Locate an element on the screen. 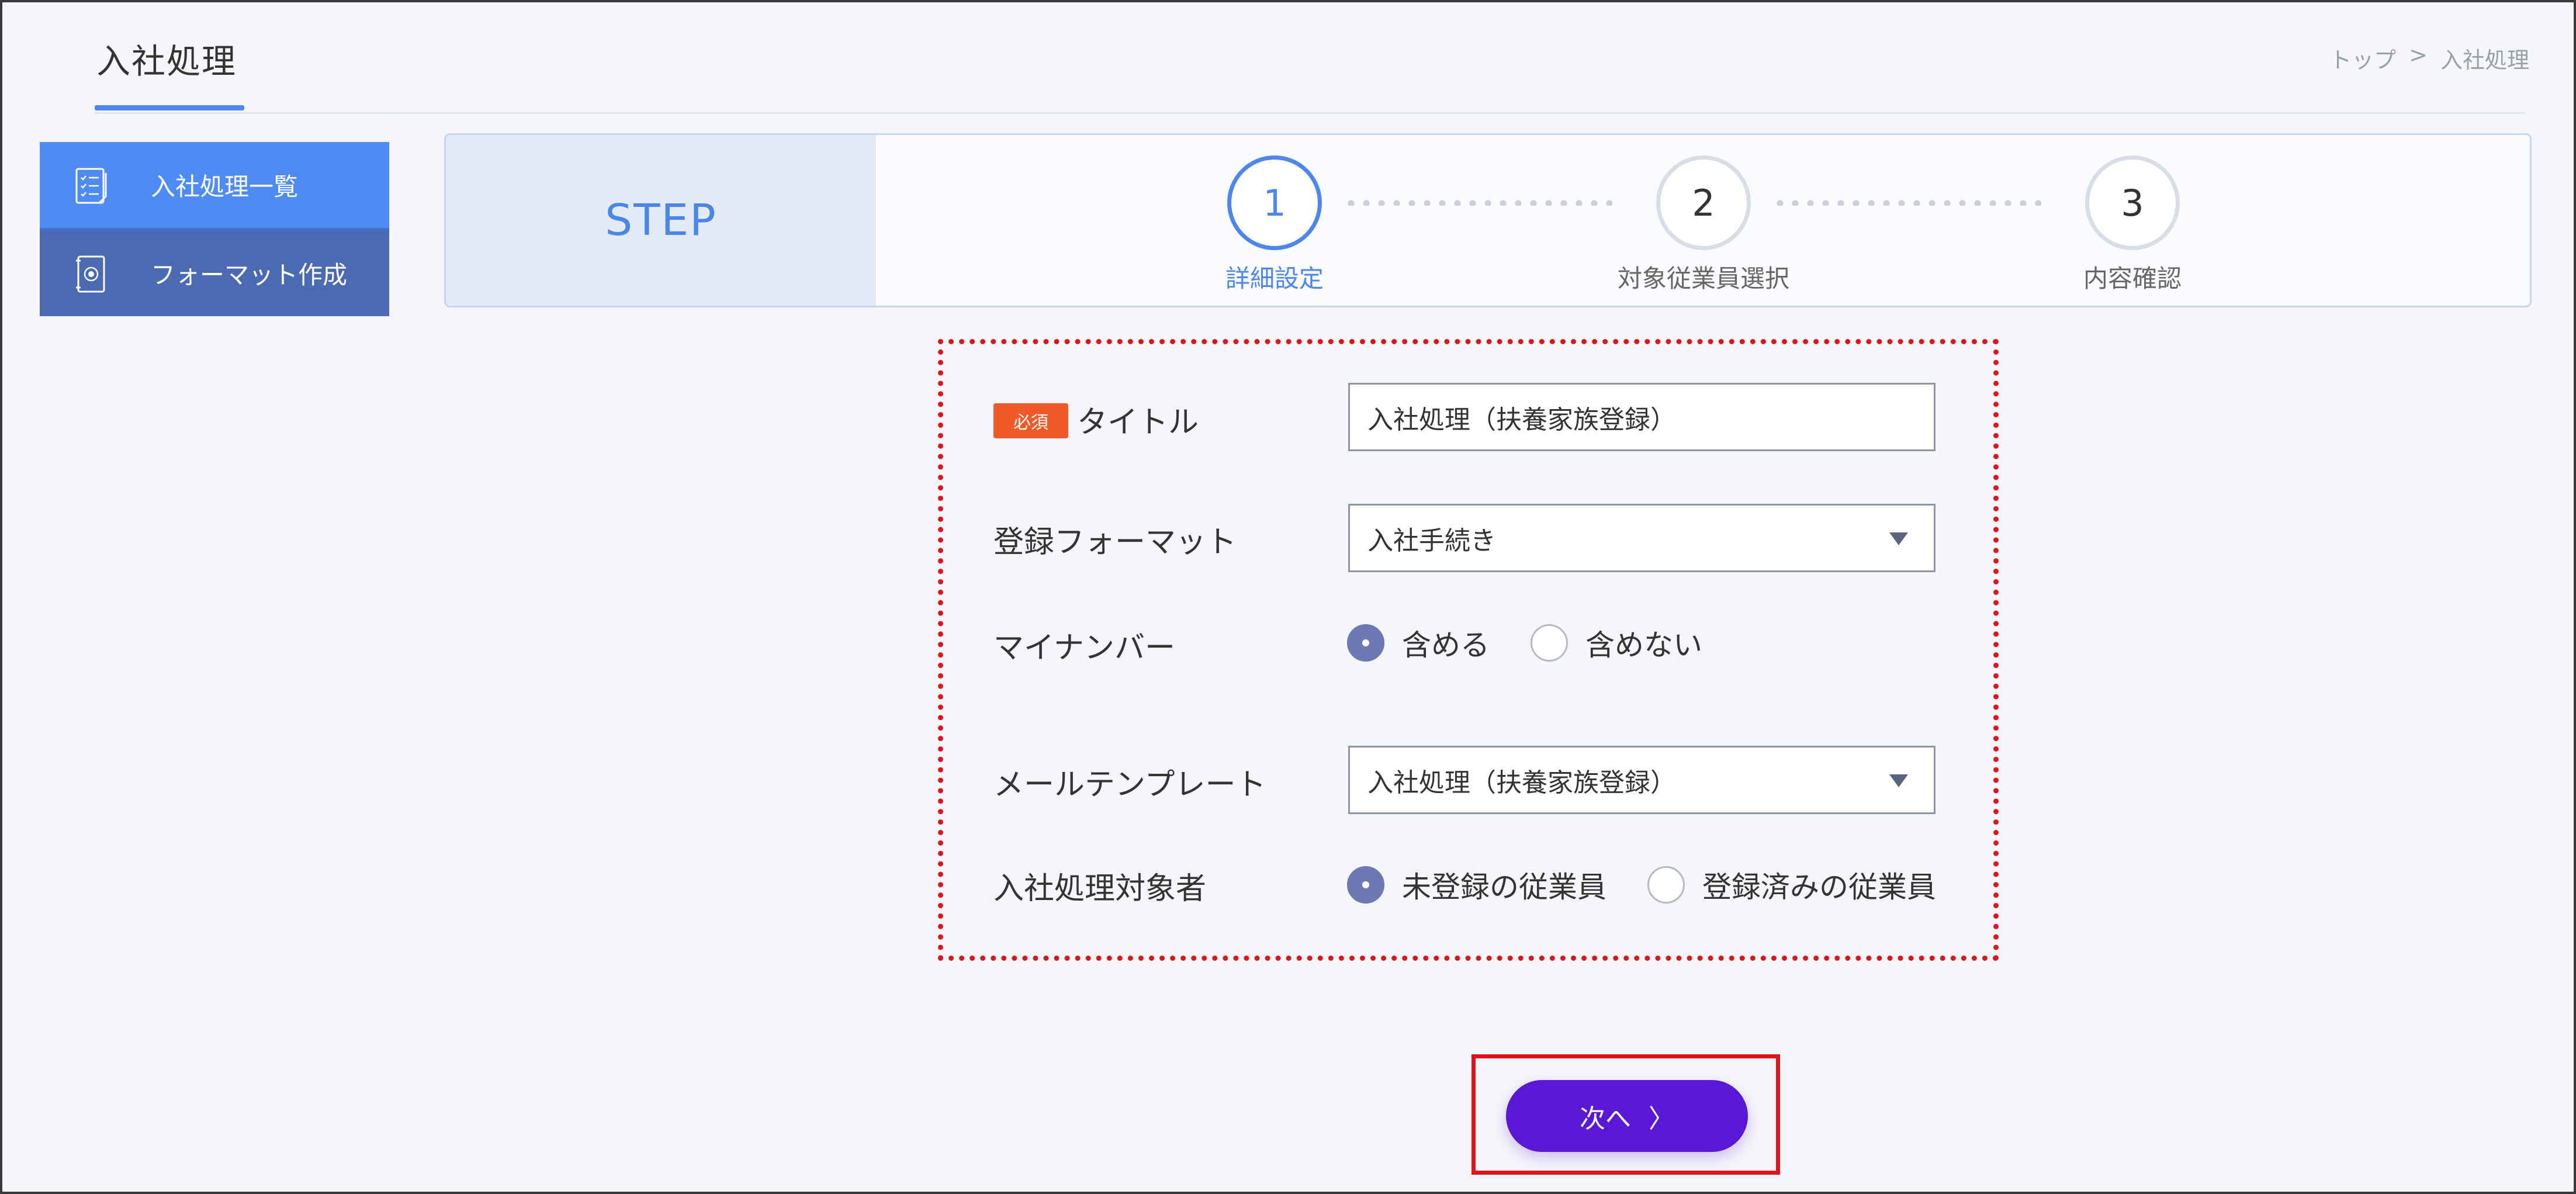 Image resolution: width=2576 pixels, height=1194 pixels. mynumber-radio-group: 含める 含めない is located at coordinates (1545, 643).